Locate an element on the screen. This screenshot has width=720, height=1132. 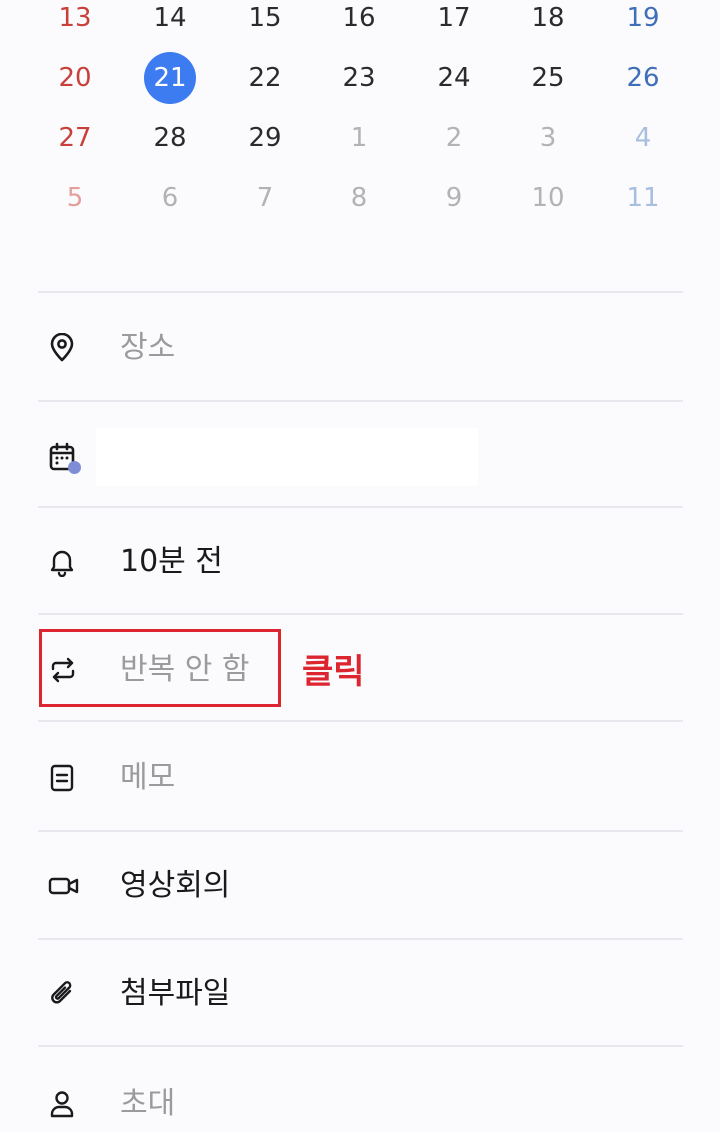
video-meeting-label: 영상회의 is located at coordinates (175, 885).